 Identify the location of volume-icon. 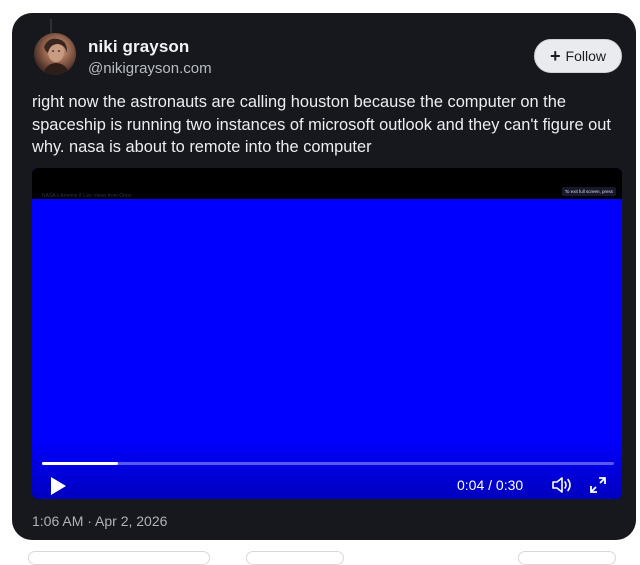
(561, 485).